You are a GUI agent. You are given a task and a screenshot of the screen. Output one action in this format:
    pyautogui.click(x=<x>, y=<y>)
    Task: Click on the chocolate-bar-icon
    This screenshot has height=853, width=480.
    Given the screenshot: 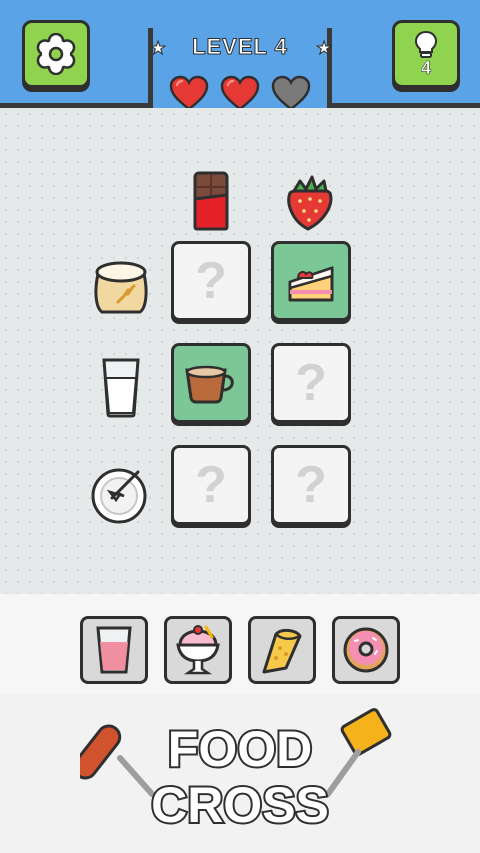 What is the action you would take?
    pyautogui.click(x=211, y=201)
    